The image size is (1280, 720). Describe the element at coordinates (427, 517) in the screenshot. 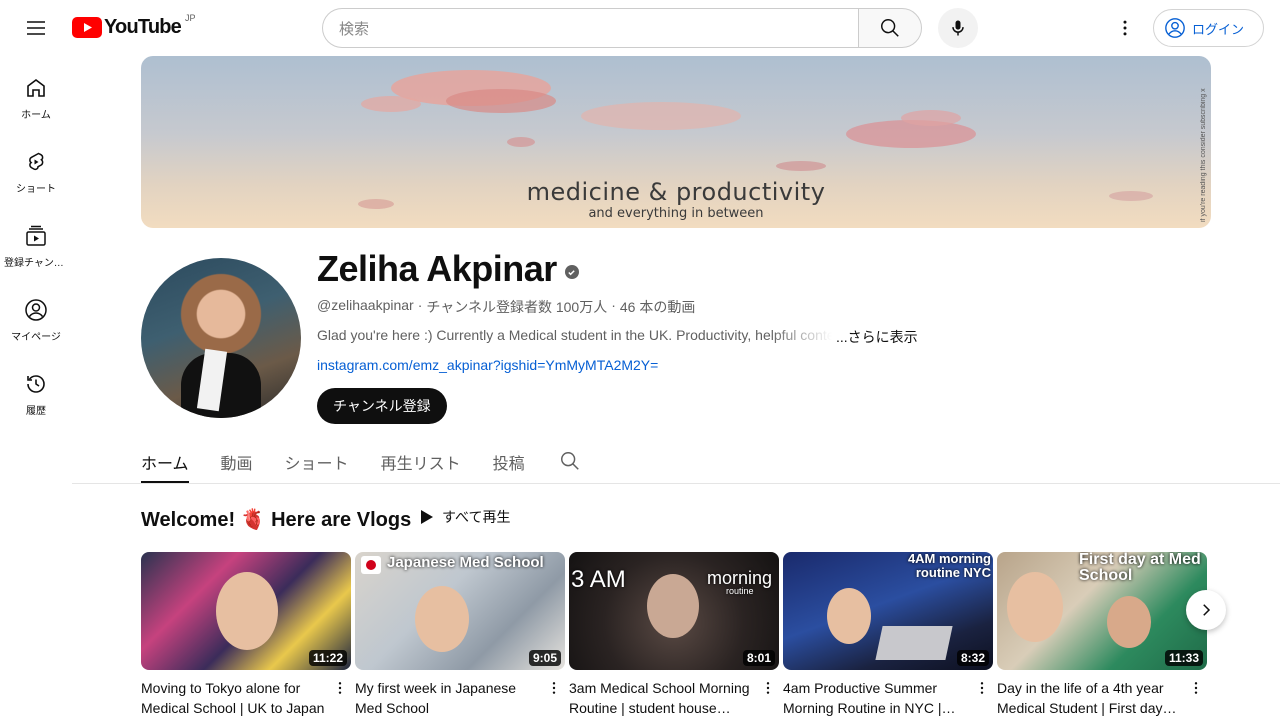

I see `play-icon` at that location.